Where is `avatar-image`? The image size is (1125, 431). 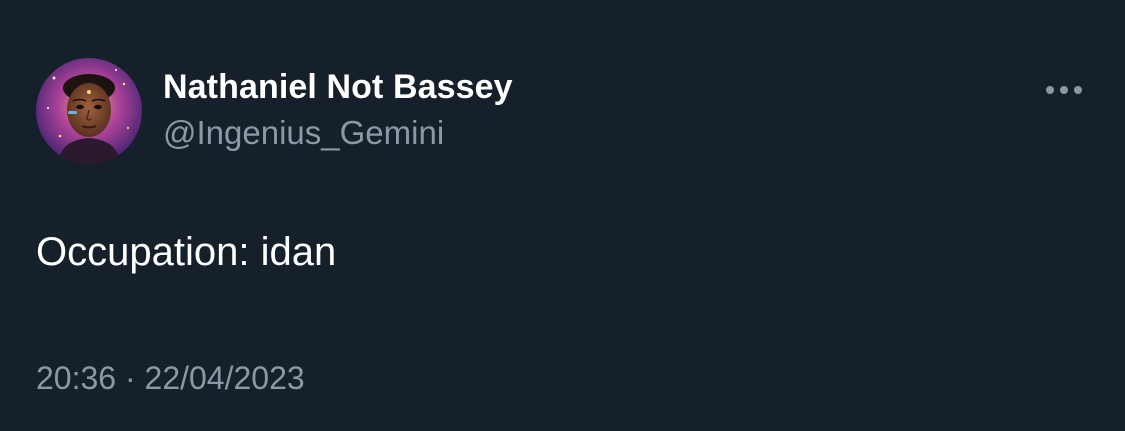
avatar-image is located at coordinates (89, 111).